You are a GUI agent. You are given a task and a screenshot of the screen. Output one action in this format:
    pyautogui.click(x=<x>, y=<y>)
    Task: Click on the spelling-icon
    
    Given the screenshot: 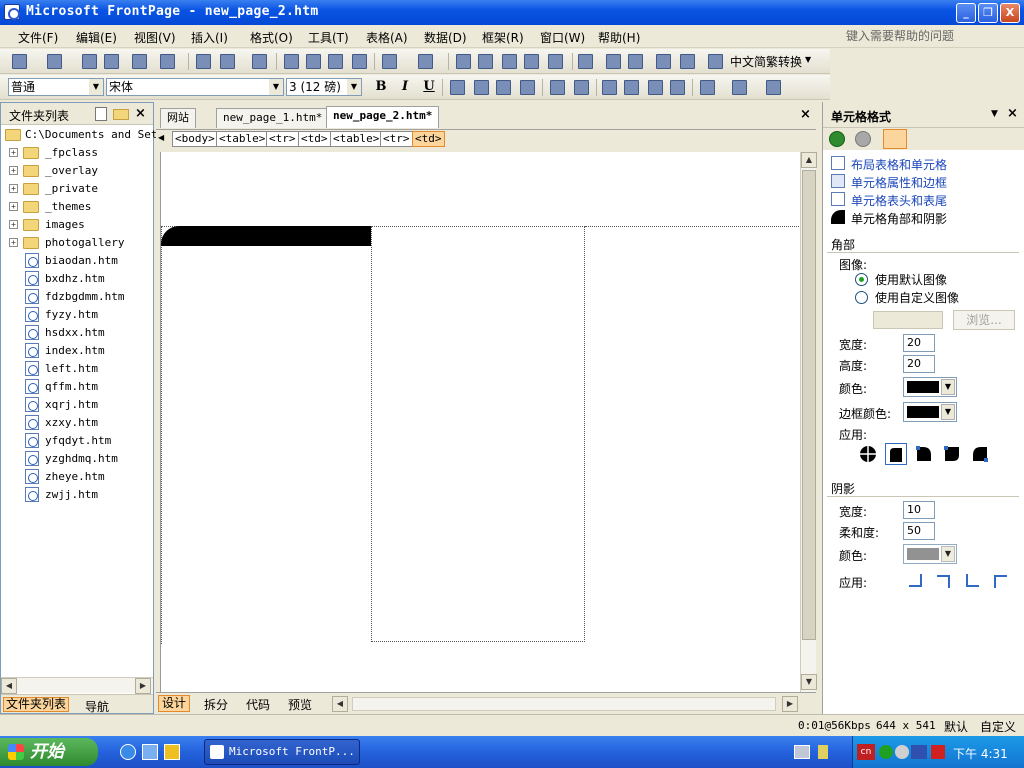 What is the action you would take?
    pyautogui.click(x=259, y=61)
    